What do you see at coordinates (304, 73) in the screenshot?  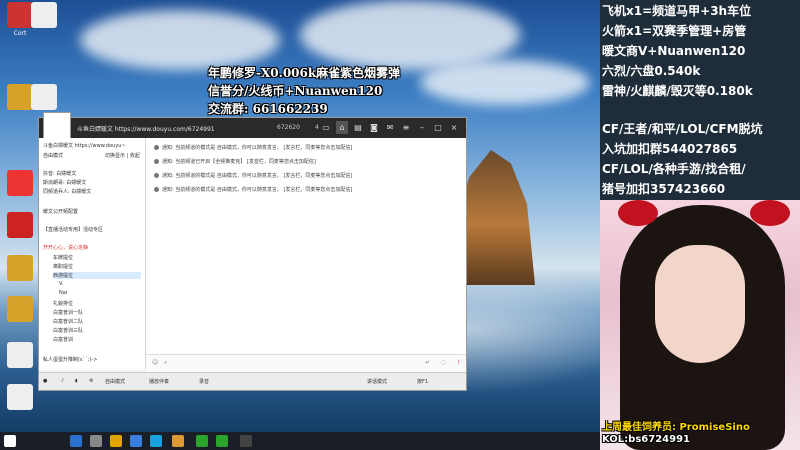 I see `overlay-line-1: 年鹏修罗-X0.006k麻雀紫色烟雾弹` at bounding box center [304, 73].